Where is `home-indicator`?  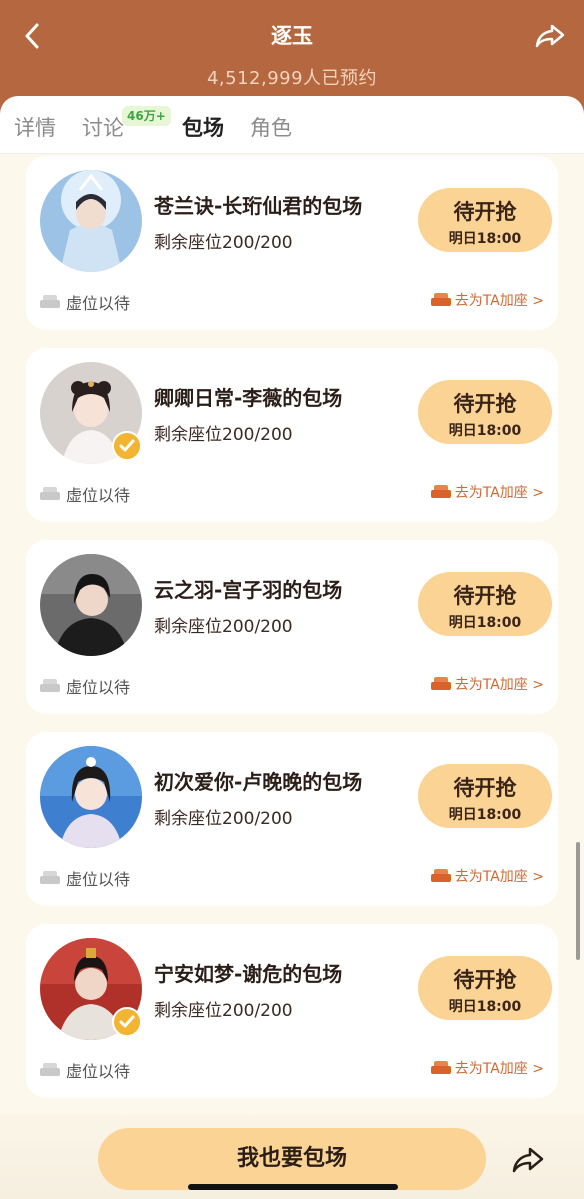 home-indicator is located at coordinates (293, 1187).